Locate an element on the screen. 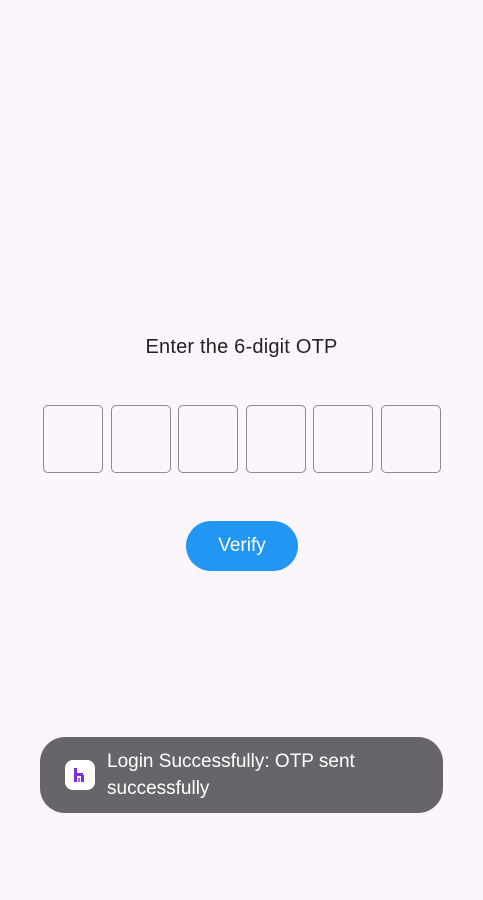  otp-prompt: Enter the 6-digit OTP is located at coordinates (241, 347).